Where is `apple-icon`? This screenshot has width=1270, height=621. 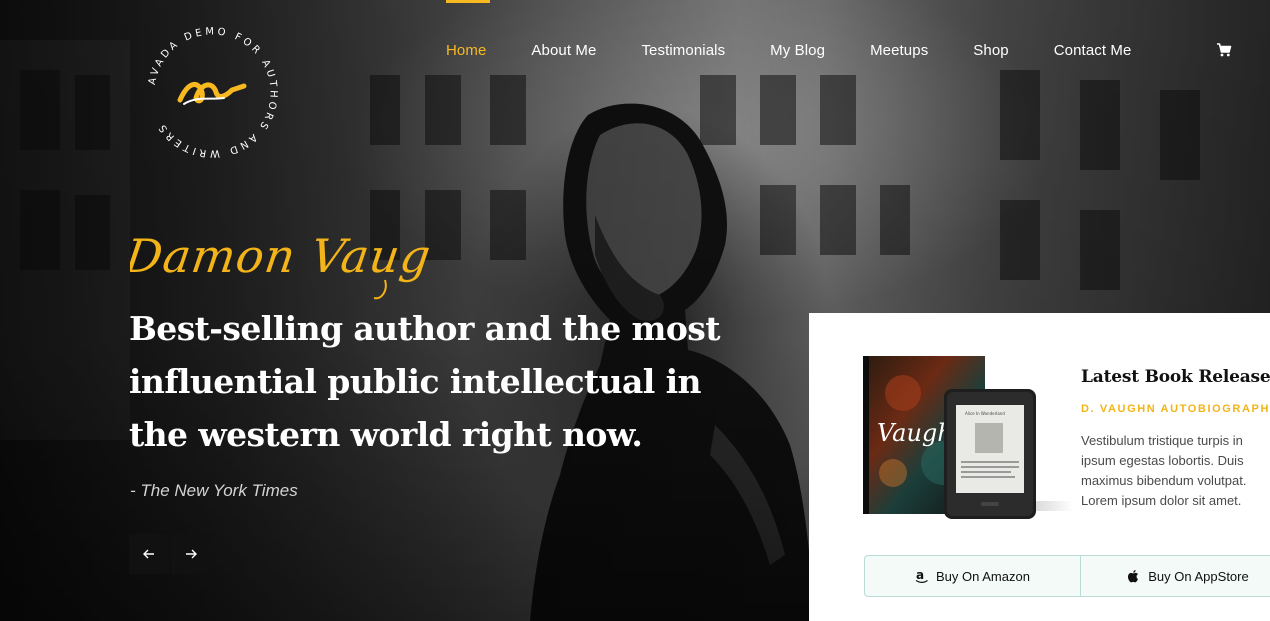
apple-icon is located at coordinates (1134, 576).